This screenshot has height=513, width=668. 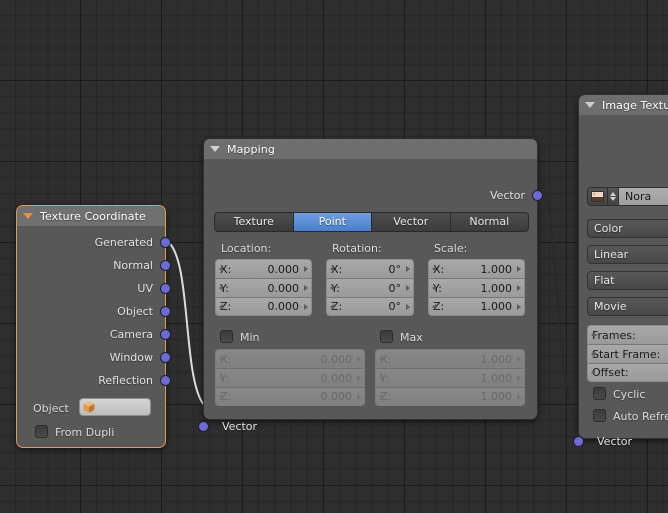 What do you see at coordinates (599, 393) in the screenshot?
I see `cyclic-checkbox` at bounding box center [599, 393].